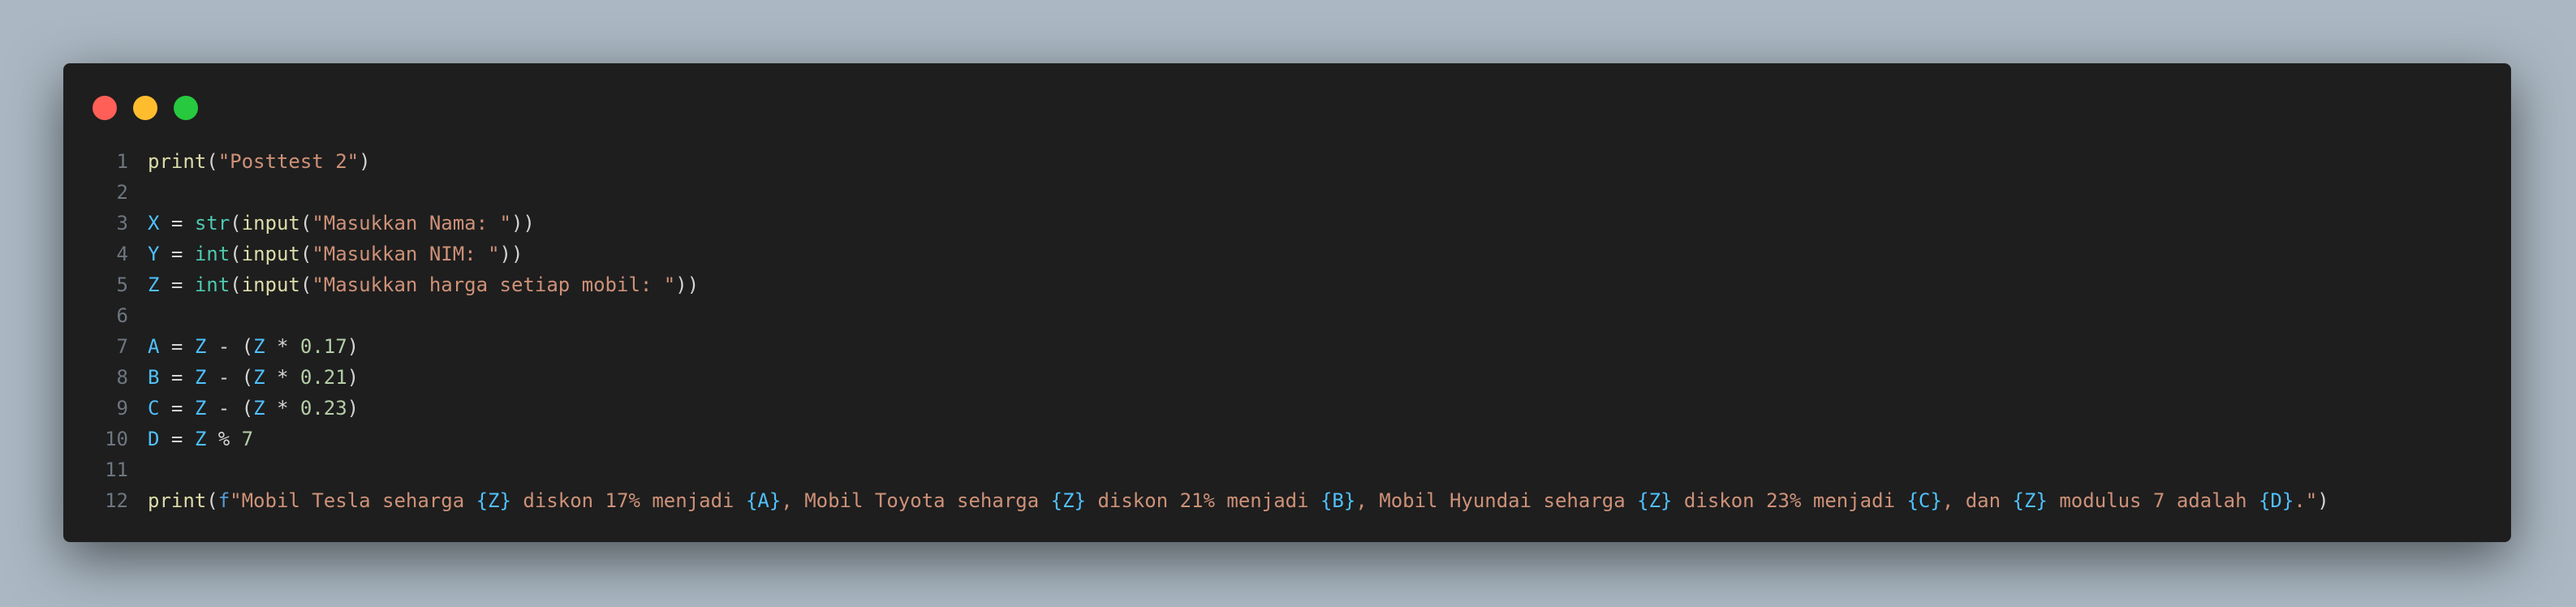  What do you see at coordinates (122, 408) in the screenshot?
I see `line-number: 9` at bounding box center [122, 408].